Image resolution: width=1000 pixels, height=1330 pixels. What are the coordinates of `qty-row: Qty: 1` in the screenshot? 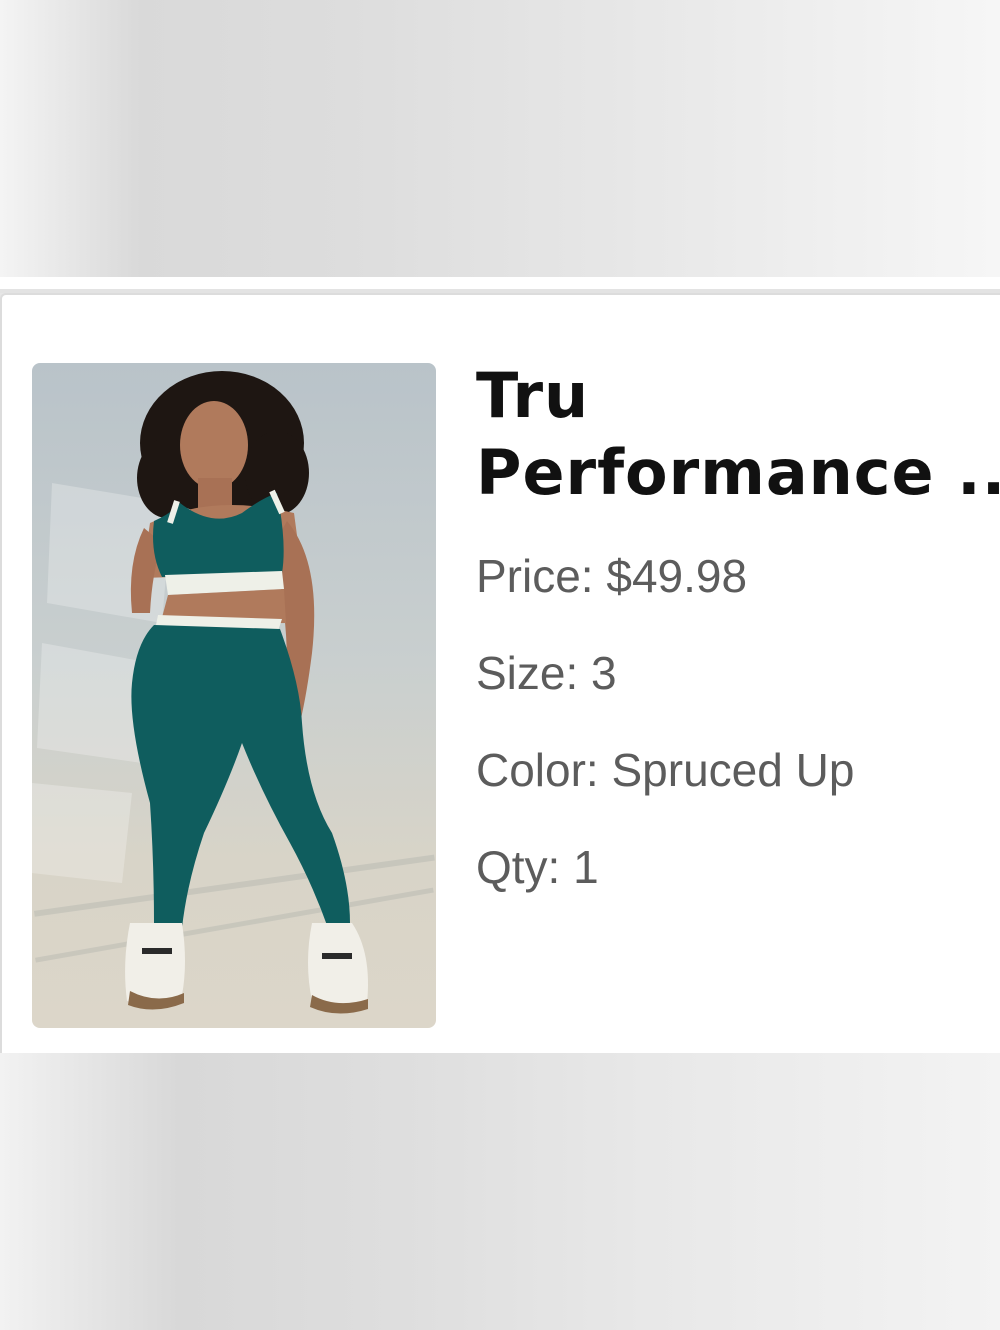 It's located at (738, 867).